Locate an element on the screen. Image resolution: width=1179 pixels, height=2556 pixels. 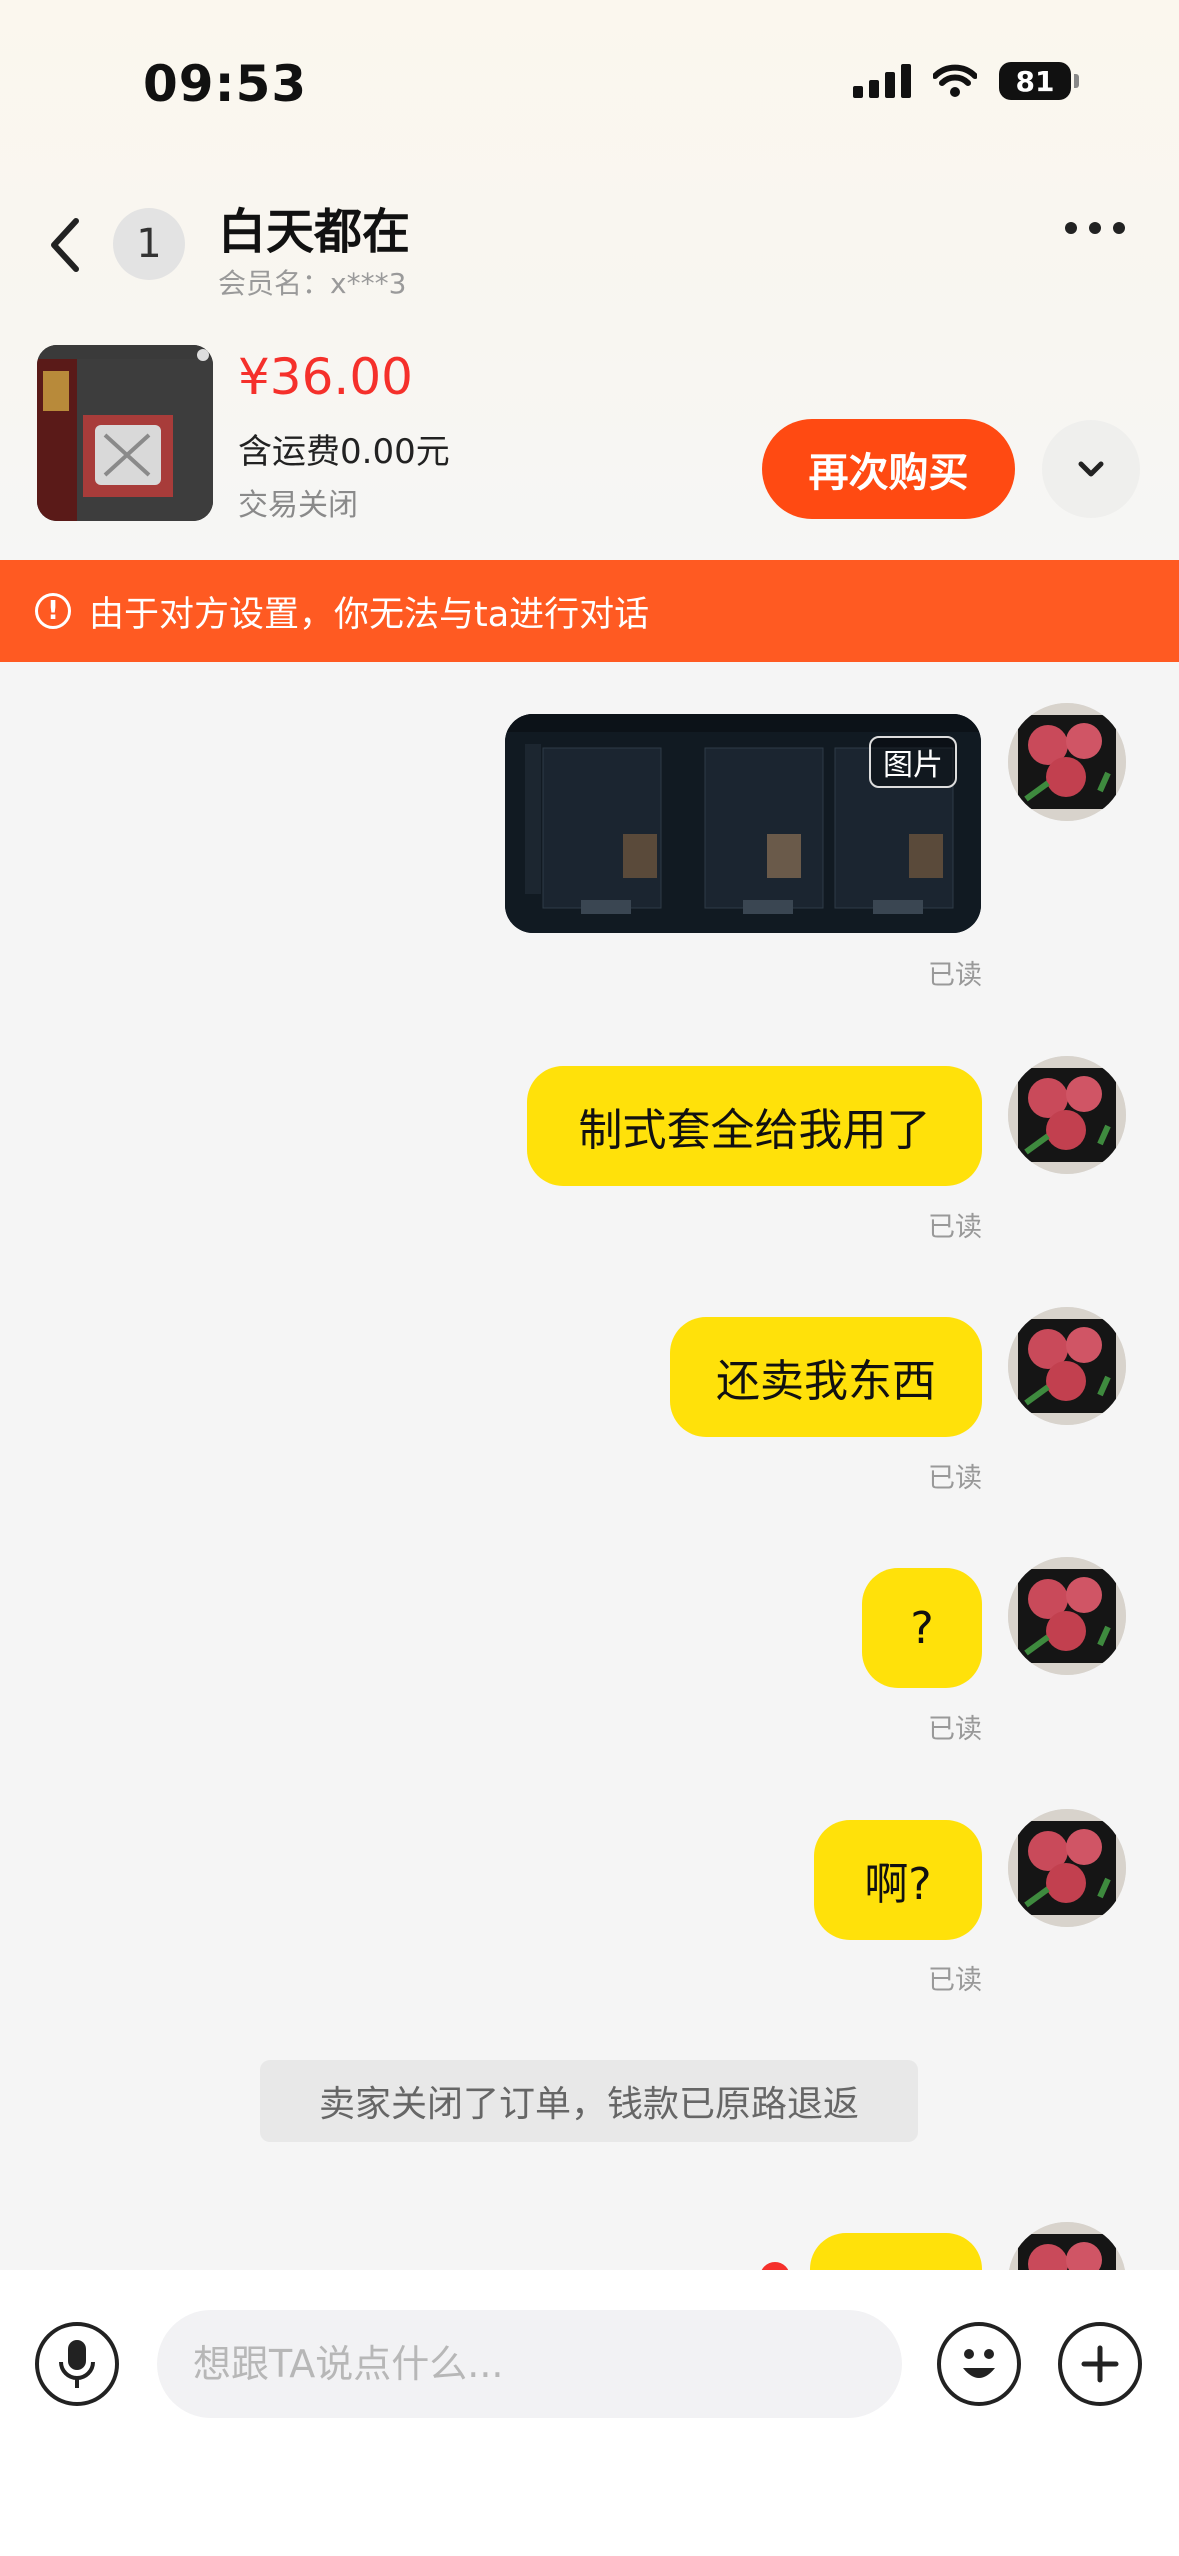
image-tag: 图片 is located at coordinates (913, 762).